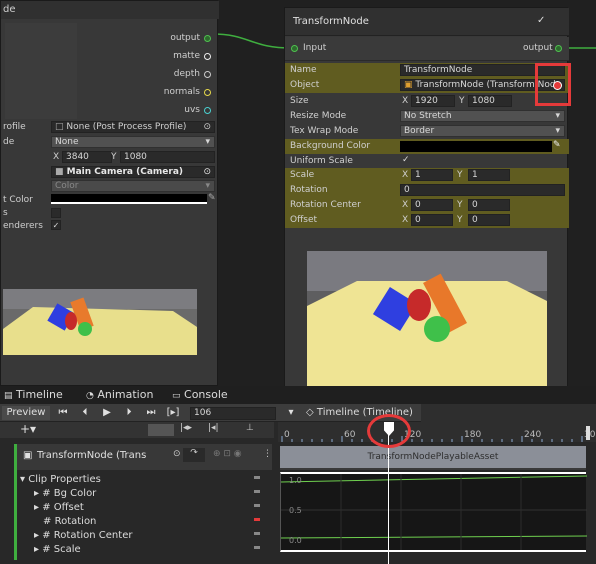  I want to click on range-icon: [▸], so click(173, 413).